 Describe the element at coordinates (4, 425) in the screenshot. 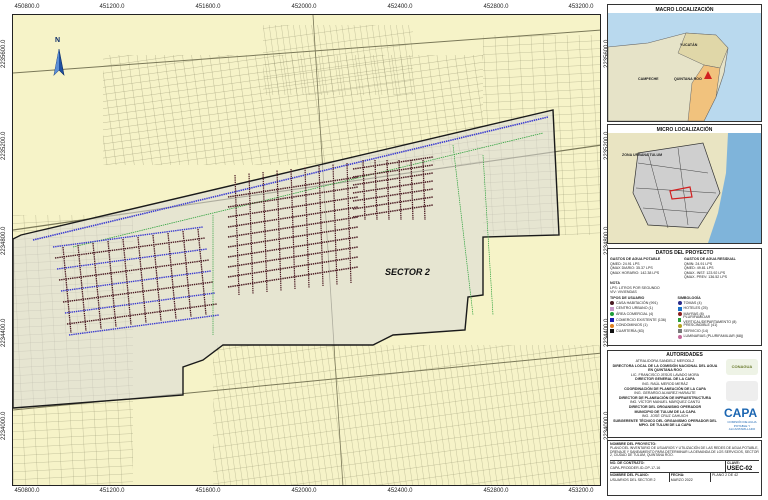

I see `coord-left-5: 2234000.0` at that location.